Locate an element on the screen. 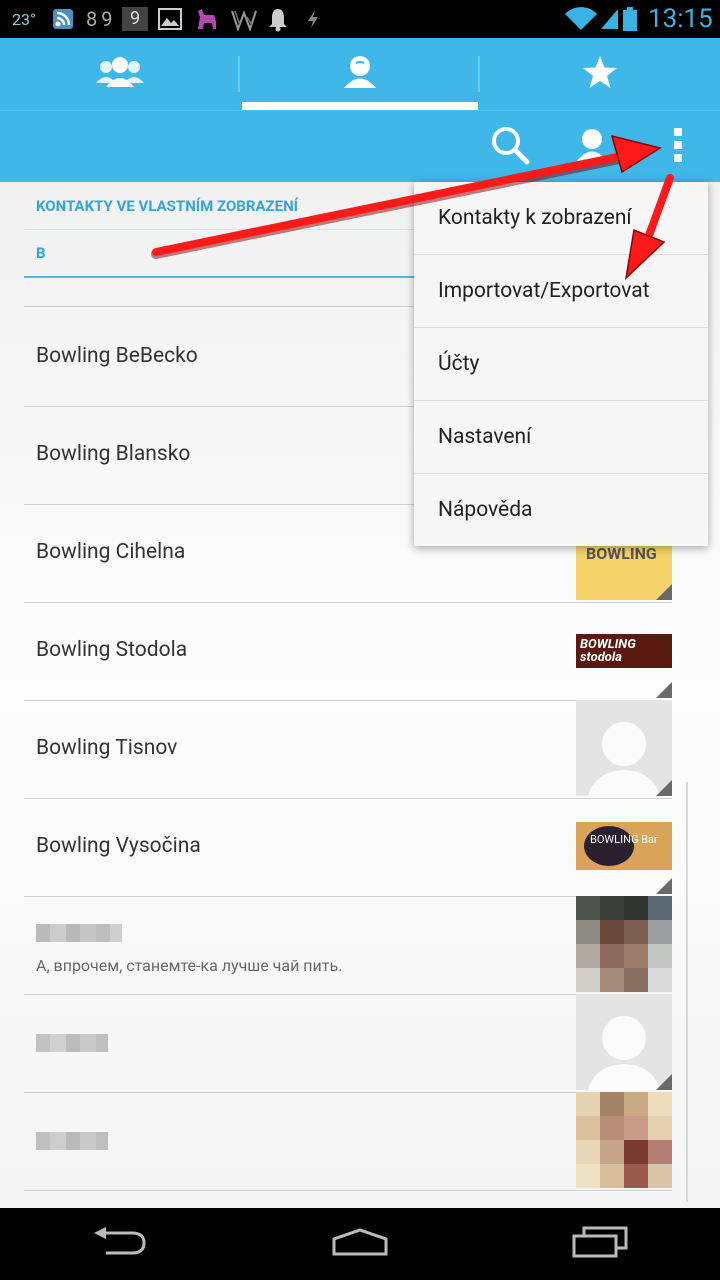  menu-item-import-export: Importovat/Exportovat is located at coordinates (561, 291).